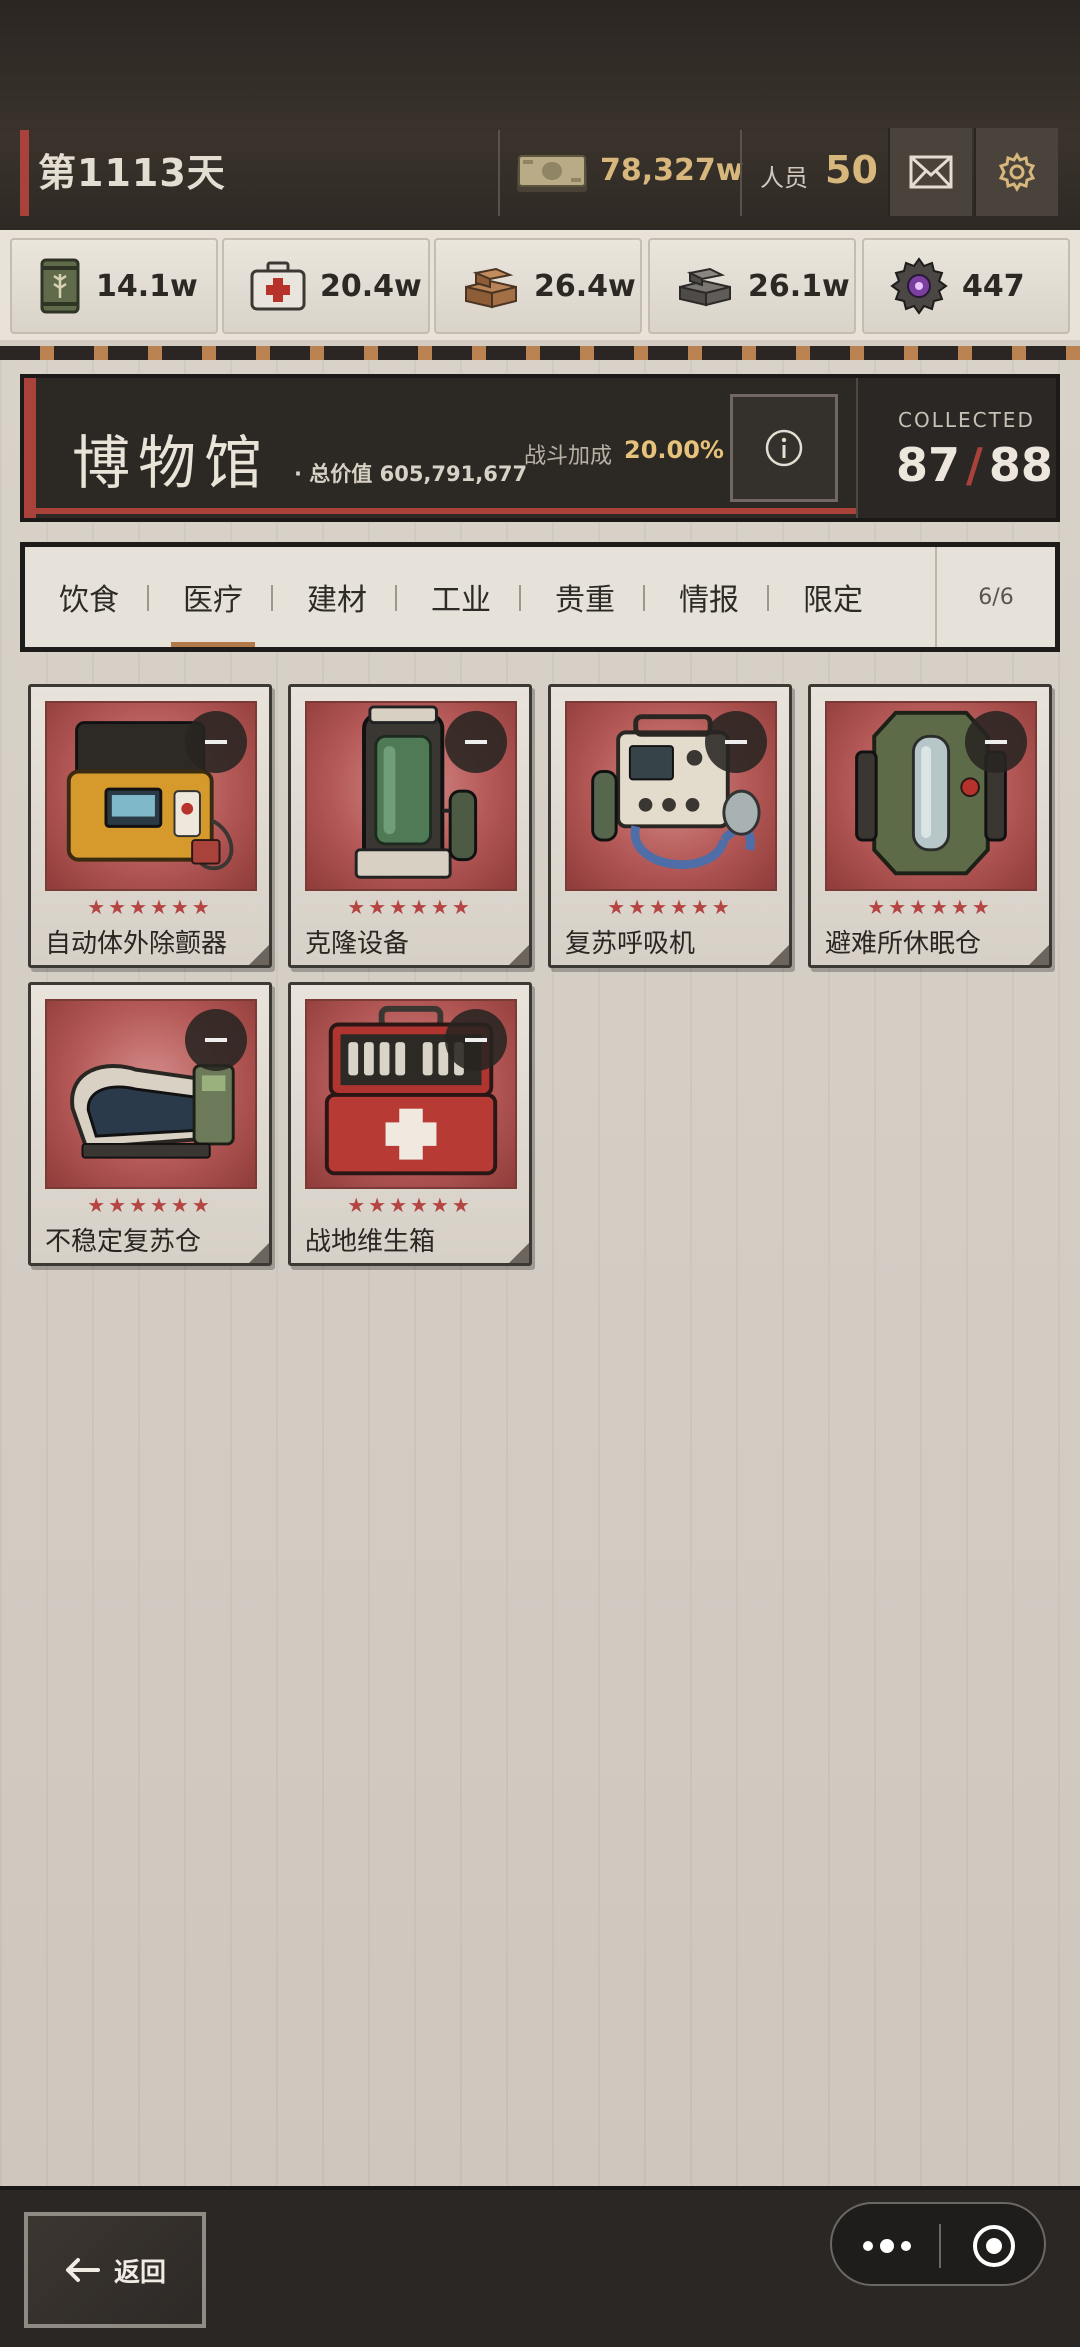 The height and width of the screenshot is (2347, 1080). I want to click on mail-icon, so click(931, 172).